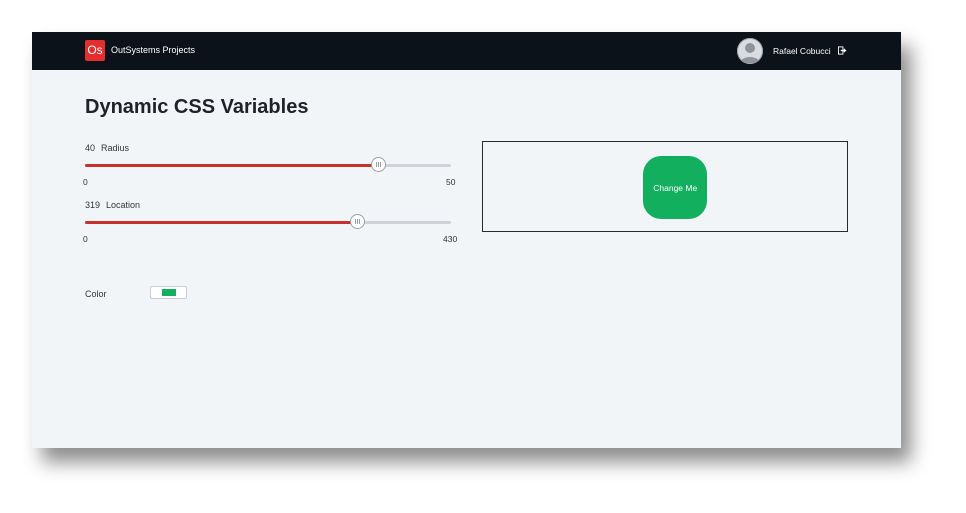  I want to click on radius-value: 40, so click(90, 148).